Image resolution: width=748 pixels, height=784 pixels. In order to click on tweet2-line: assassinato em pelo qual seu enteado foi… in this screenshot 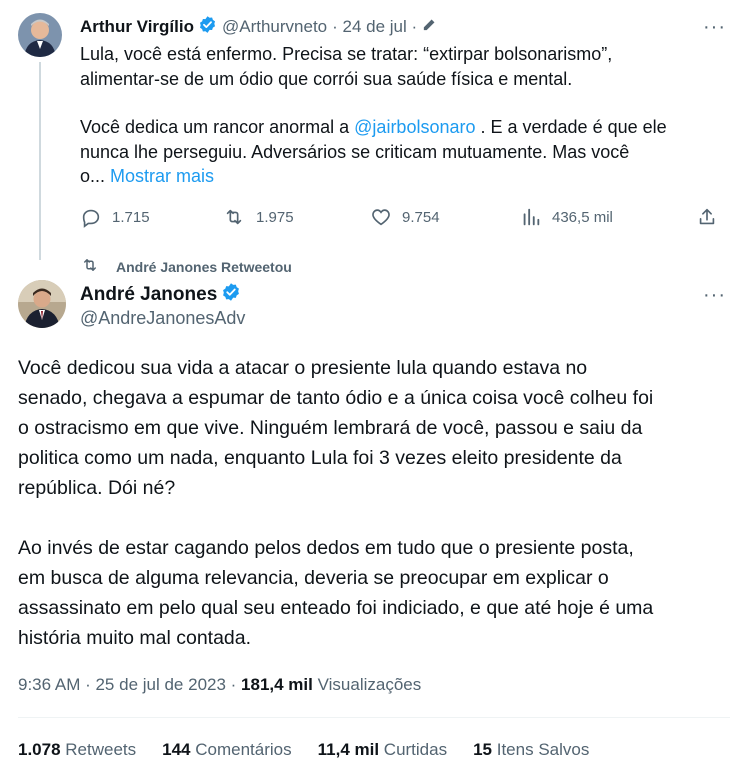, I will do `click(336, 608)`.